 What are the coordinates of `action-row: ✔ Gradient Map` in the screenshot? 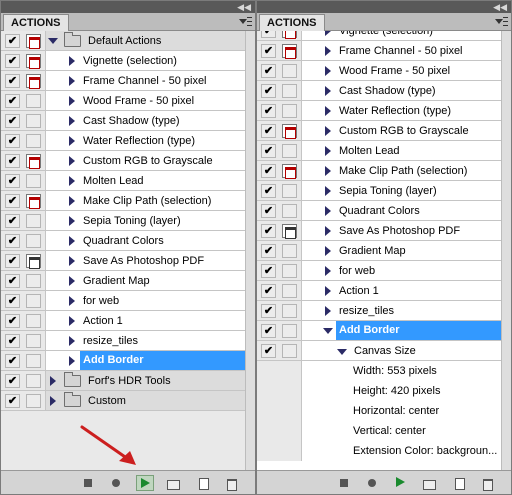 It's located at (123, 281).